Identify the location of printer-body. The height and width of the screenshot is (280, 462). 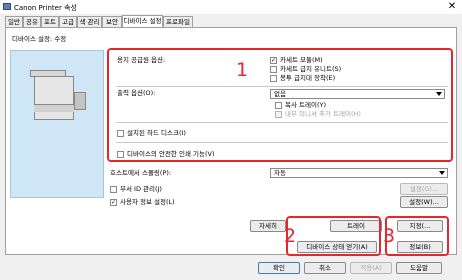
(54, 98).